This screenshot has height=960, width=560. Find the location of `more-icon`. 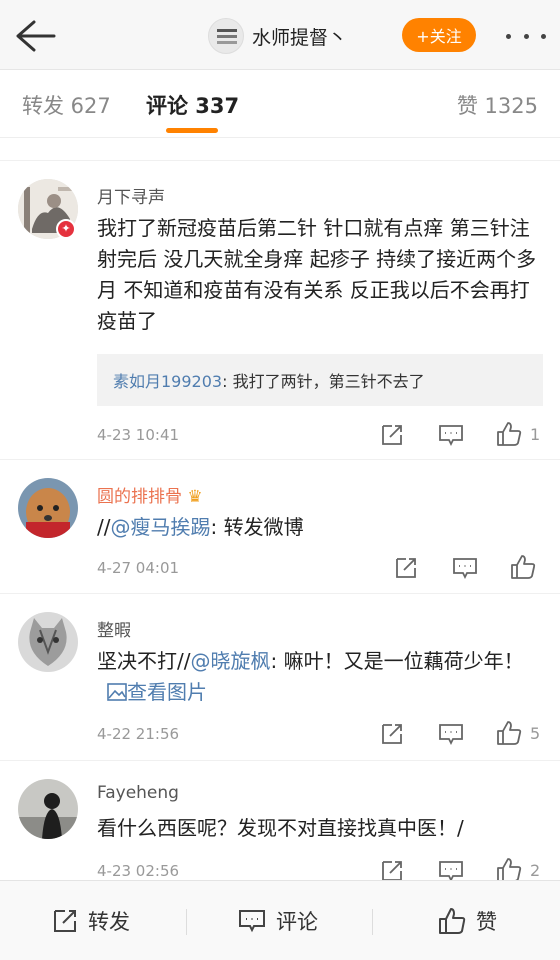

more-icon is located at coordinates (526, 36).